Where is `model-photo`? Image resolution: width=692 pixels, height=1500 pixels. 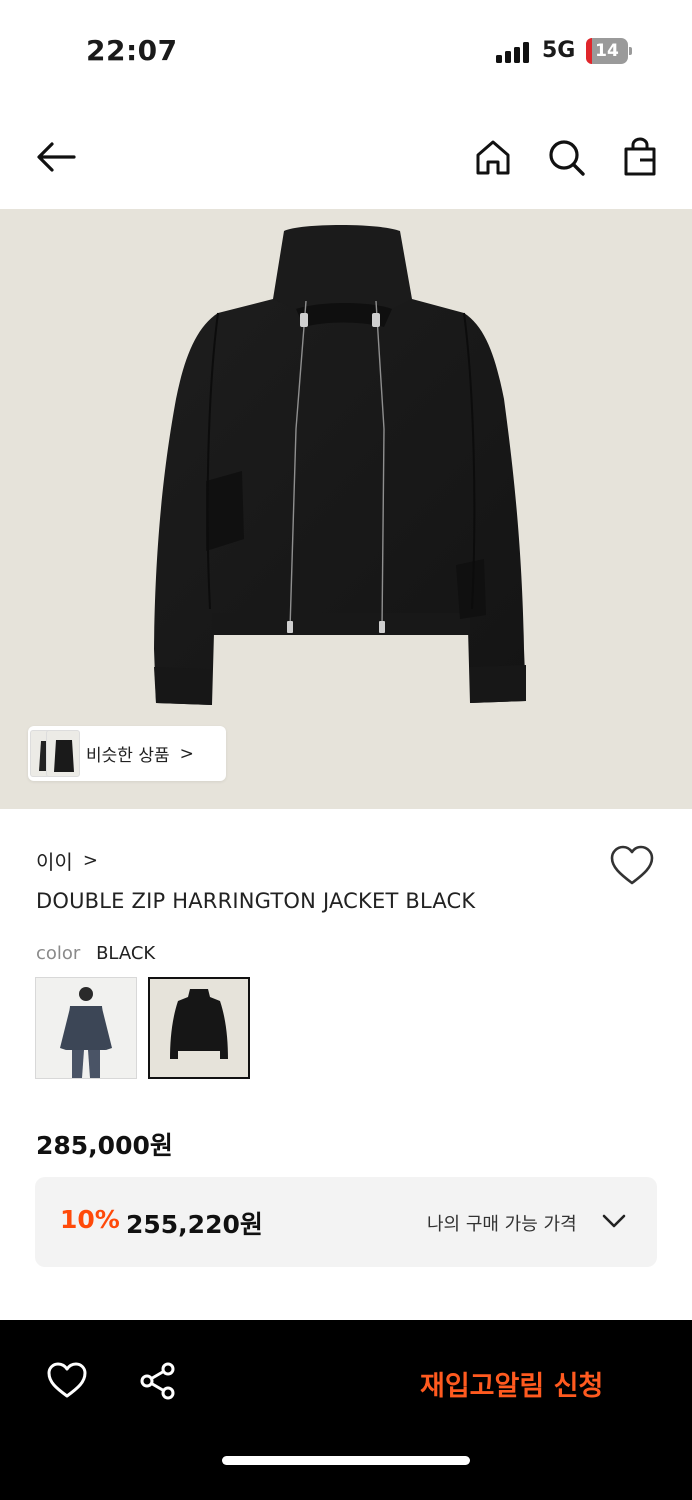
model-photo is located at coordinates (86, 1028).